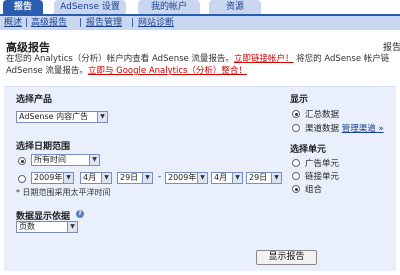  What do you see at coordinates (286, 257) in the screenshot?
I see `show-report-button: 显示报告` at bounding box center [286, 257].